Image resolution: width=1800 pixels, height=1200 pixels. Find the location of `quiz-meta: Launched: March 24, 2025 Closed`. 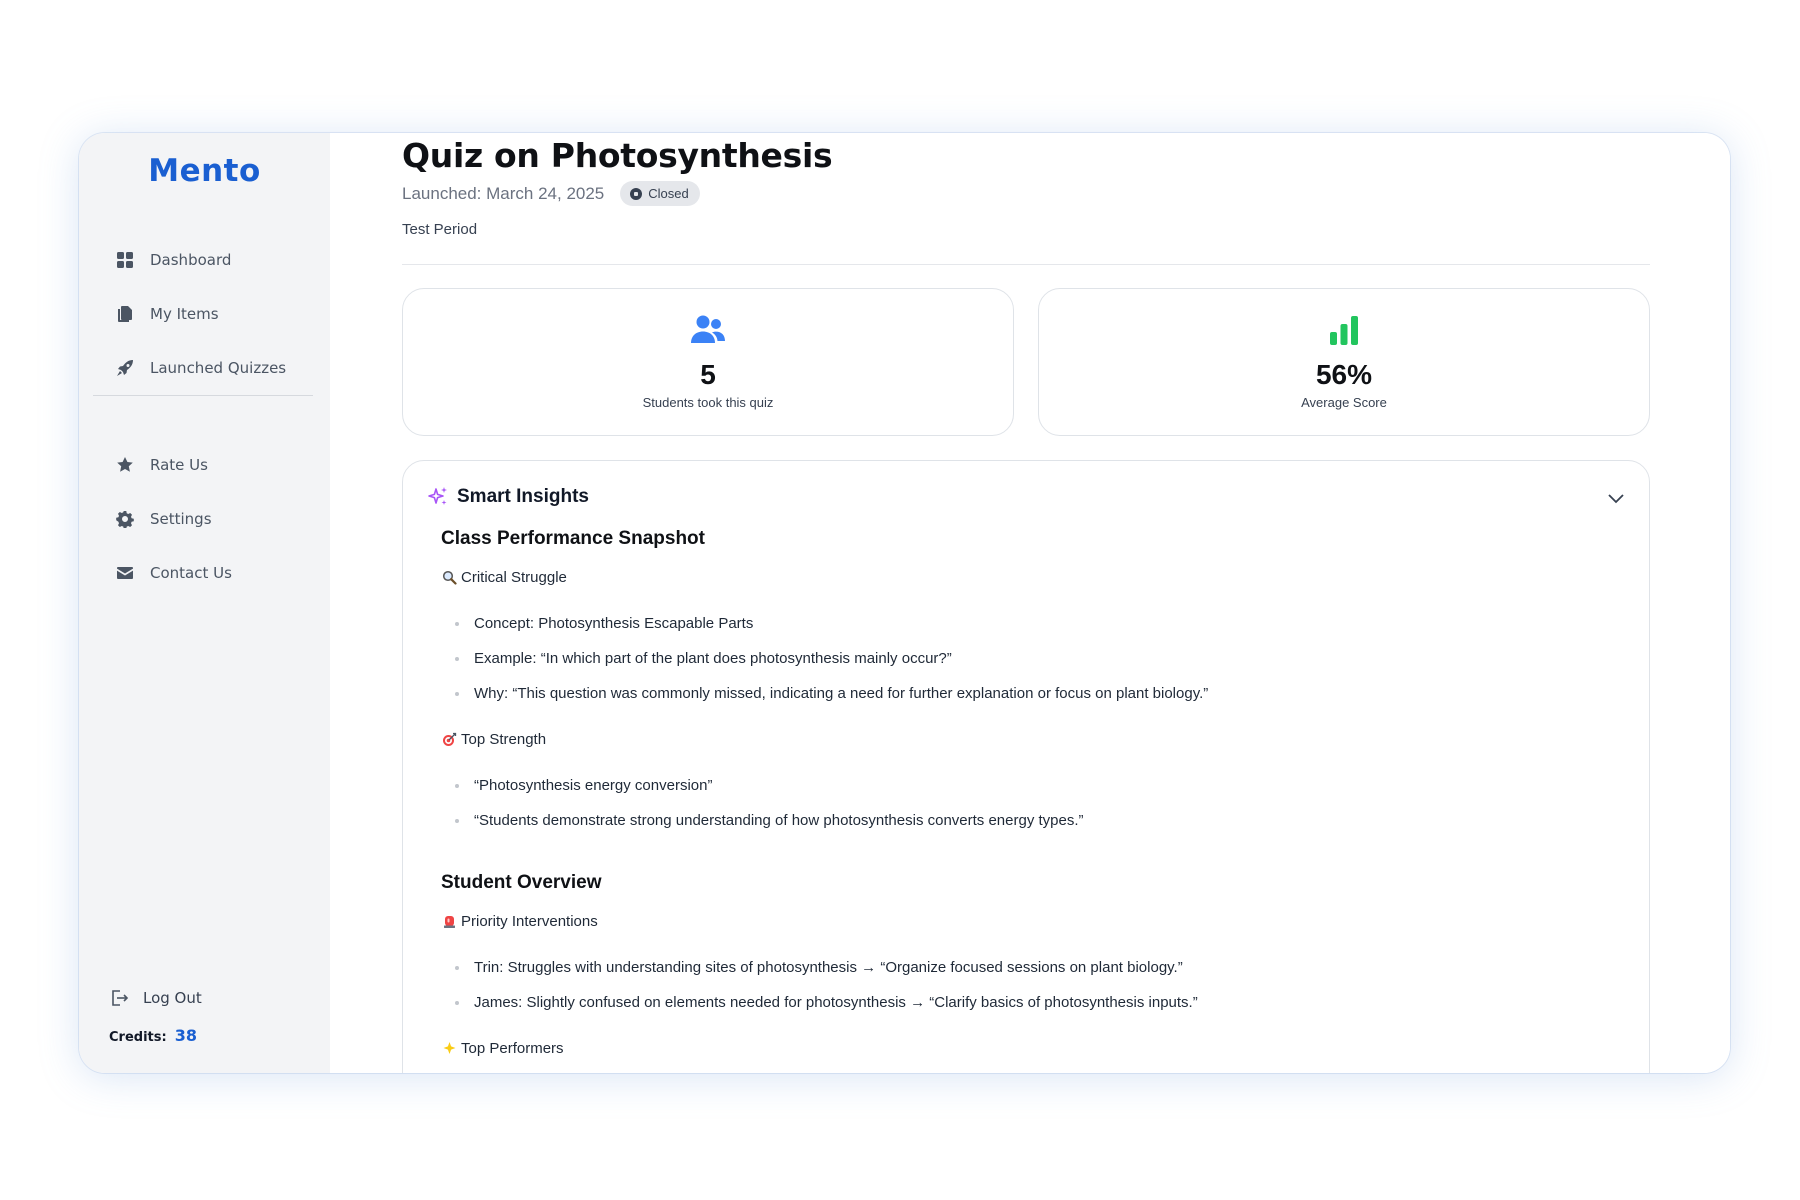

quiz-meta: Launched: March 24, 2025 Closed is located at coordinates (551, 193).